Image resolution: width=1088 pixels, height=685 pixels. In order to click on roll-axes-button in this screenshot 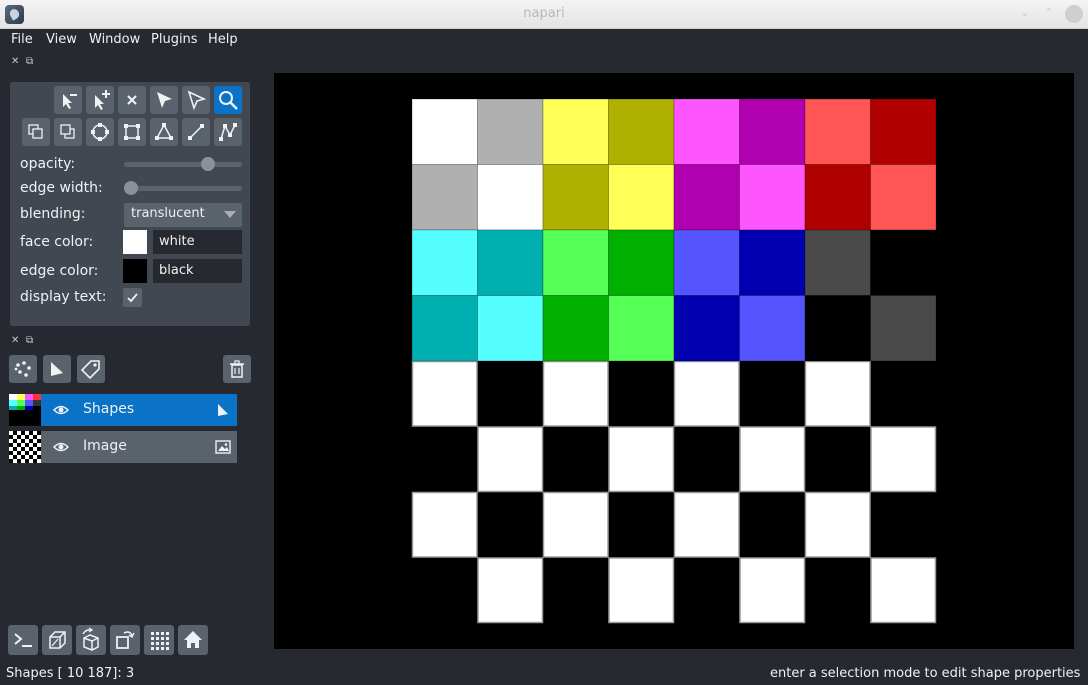, I will do `click(91, 640)`.